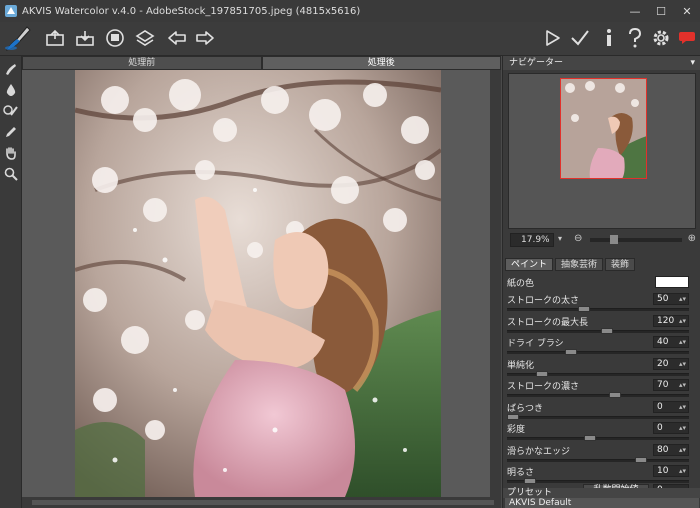  I want to click on zoom-value: 17.9%, so click(532, 240).